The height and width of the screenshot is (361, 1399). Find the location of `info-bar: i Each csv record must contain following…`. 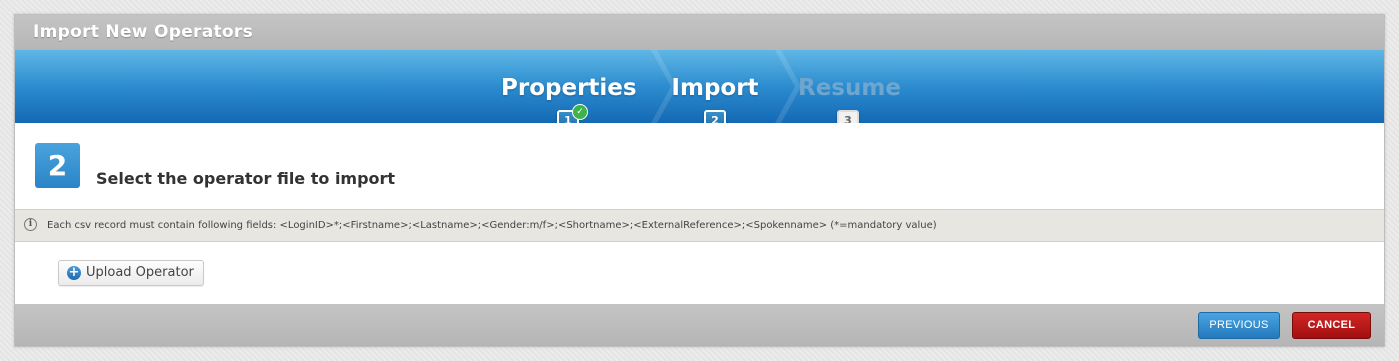

info-bar: i Each csv record must contain following… is located at coordinates (699, 225).